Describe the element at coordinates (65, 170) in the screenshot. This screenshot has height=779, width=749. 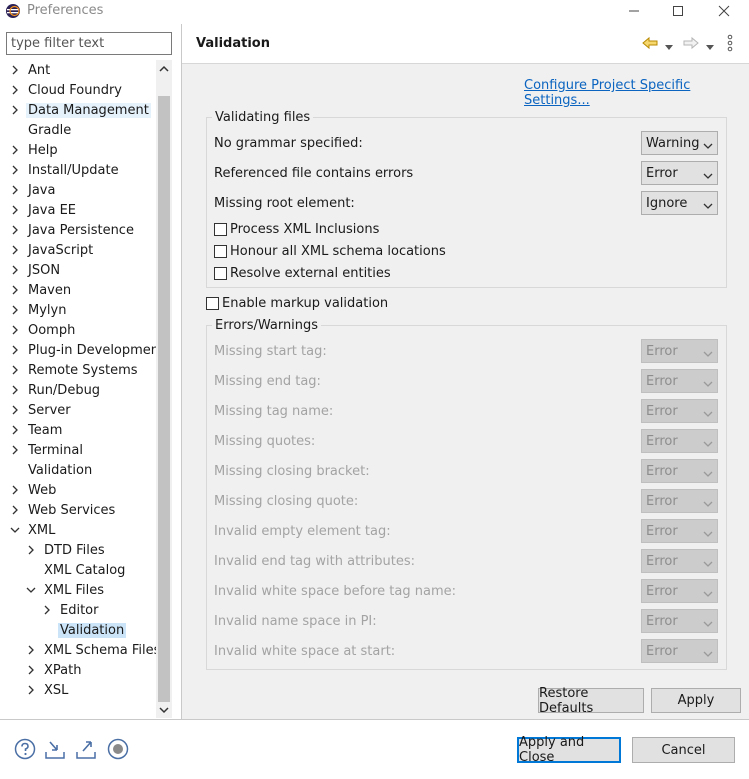
I see `tree-item-install-update: Install/Update` at that location.